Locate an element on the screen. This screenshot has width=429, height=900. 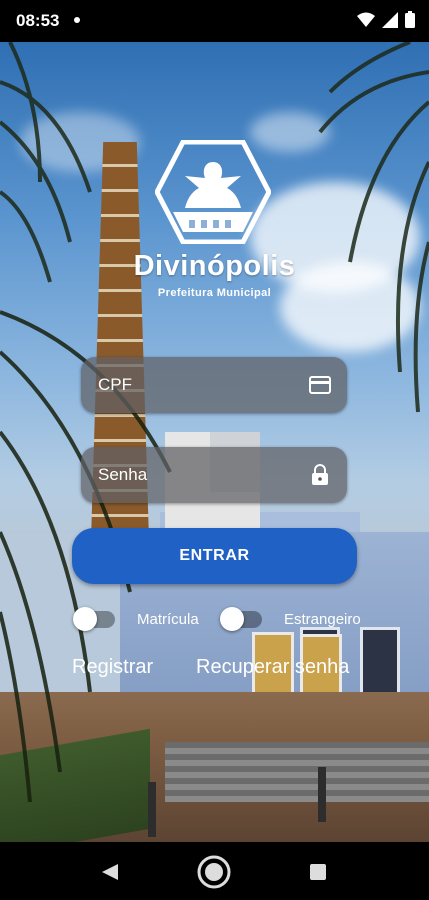
navigation-bar is located at coordinates (214, 871).